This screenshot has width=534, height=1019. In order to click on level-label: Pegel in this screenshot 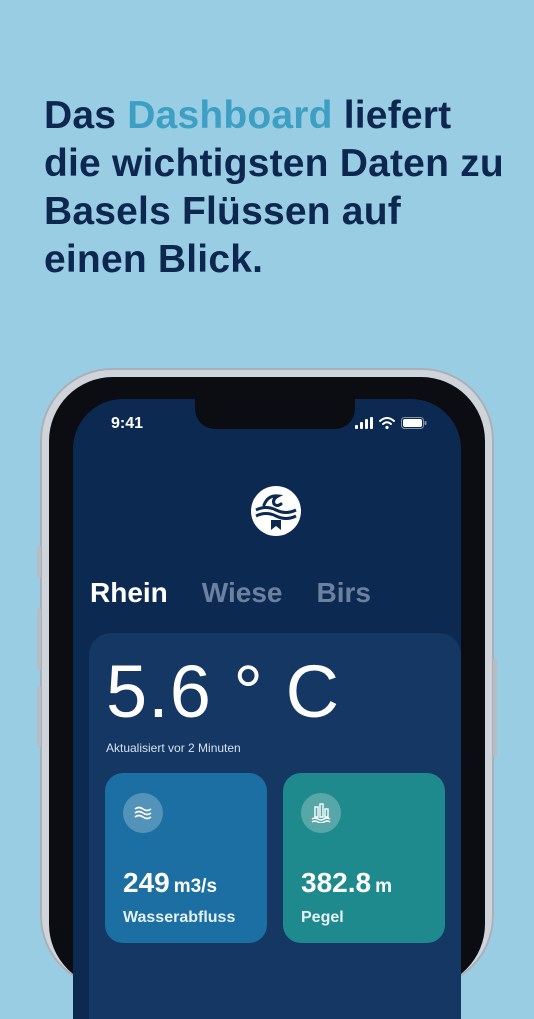, I will do `click(322, 917)`.